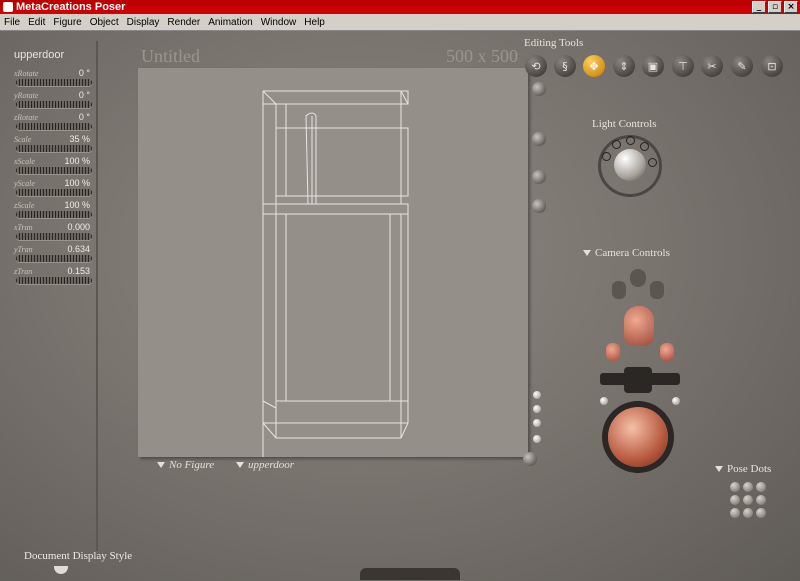 The image size is (800, 581). I want to click on depth-cue-dot, so click(537, 395).